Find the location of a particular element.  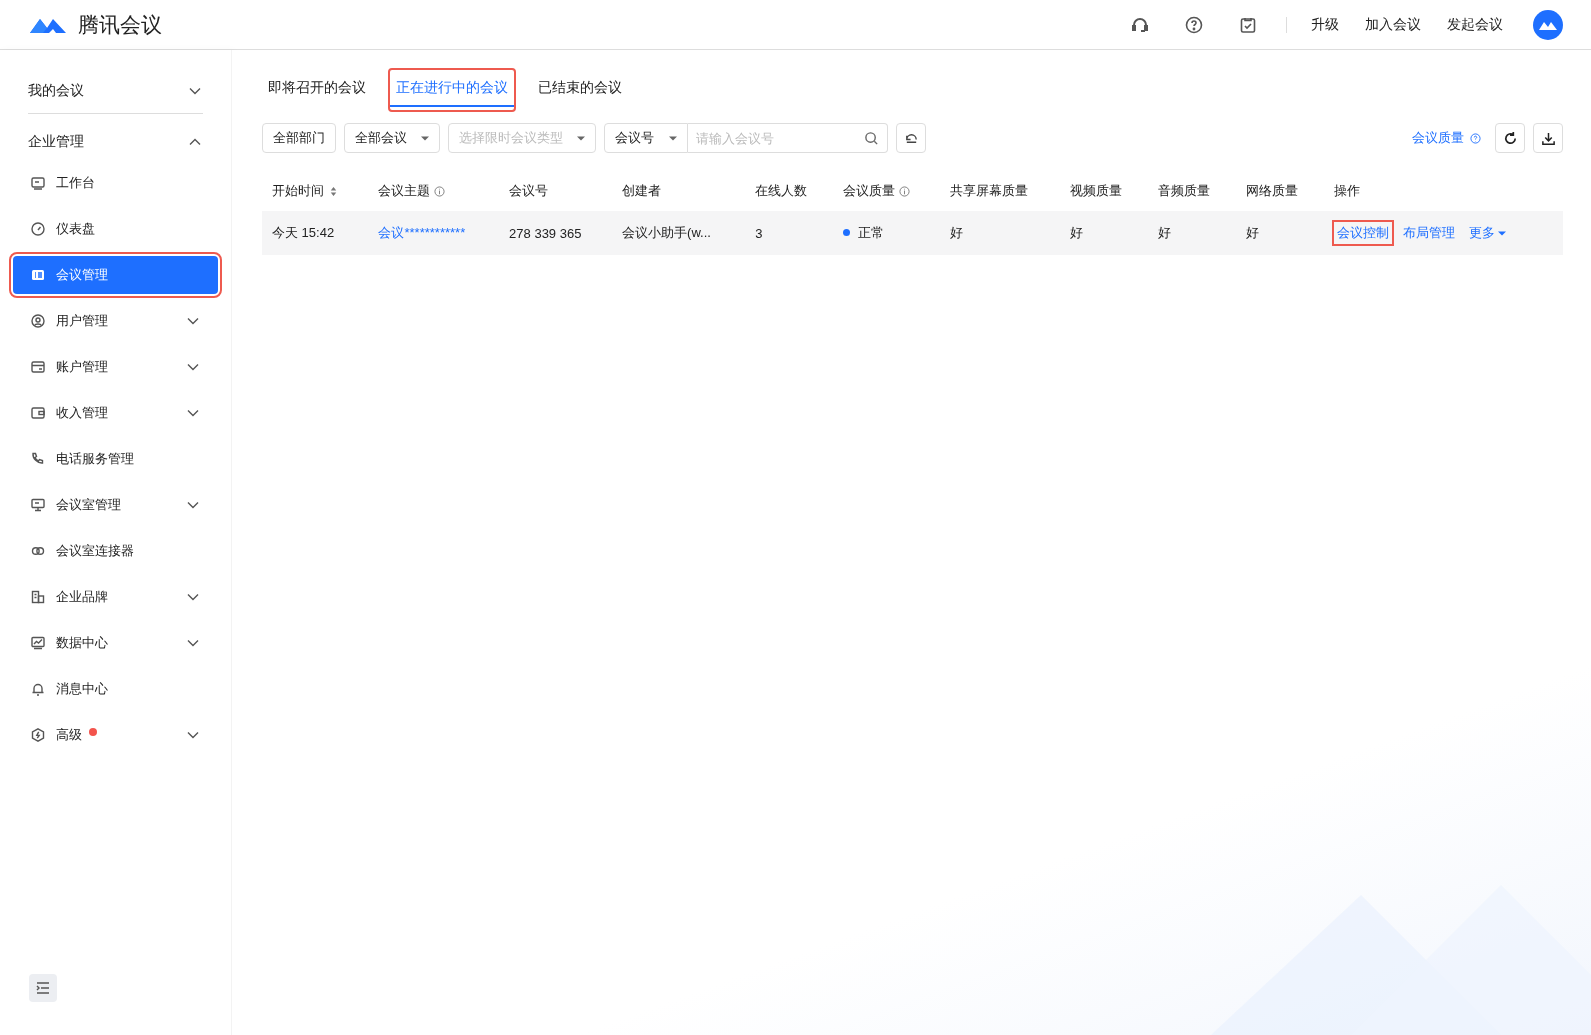

column-header: 操作 is located at coordinates (1347, 191).